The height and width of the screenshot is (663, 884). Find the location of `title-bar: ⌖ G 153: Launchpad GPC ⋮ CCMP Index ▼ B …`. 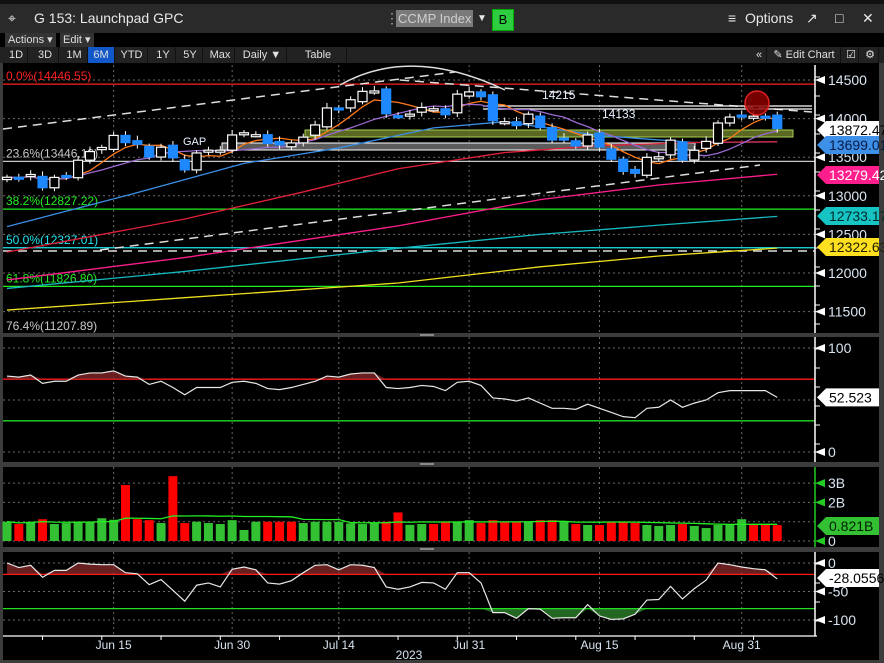

title-bar: ⌖ G 153: Launchpad GPC ⋮ CCMP Index ▼ B … is located at coordinates (442, 16).